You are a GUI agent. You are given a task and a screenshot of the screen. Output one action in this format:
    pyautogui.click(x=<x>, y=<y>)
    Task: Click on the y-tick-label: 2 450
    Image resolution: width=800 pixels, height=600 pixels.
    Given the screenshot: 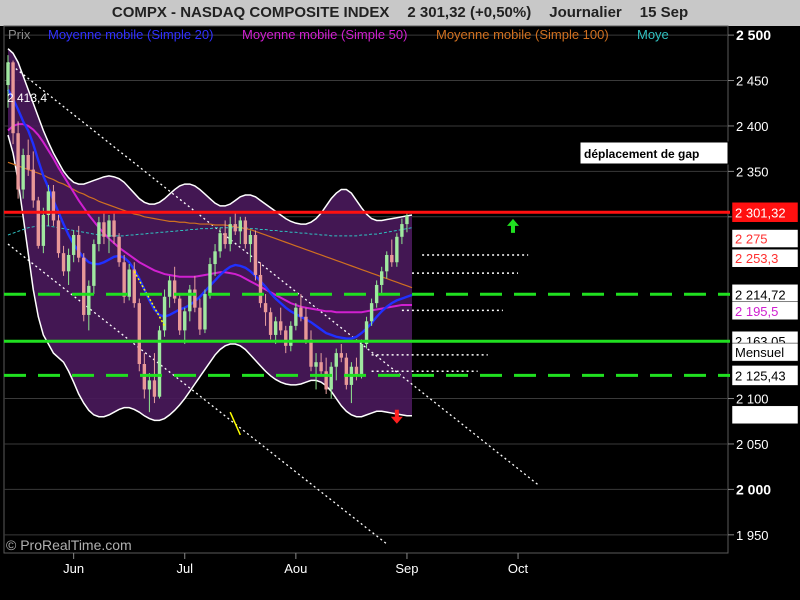 What is the action you would take?
    pyautogui.click(x=752, y=81)
    